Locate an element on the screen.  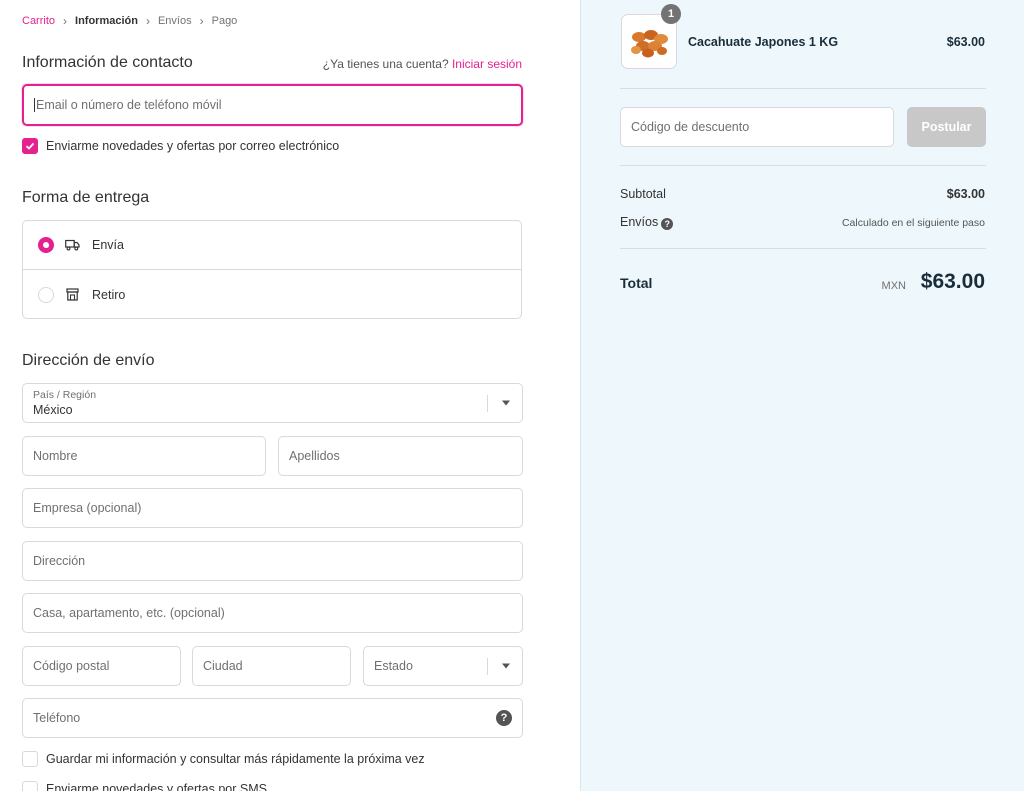
breadcrumb-information: Información is located at coordinates (106, 21).